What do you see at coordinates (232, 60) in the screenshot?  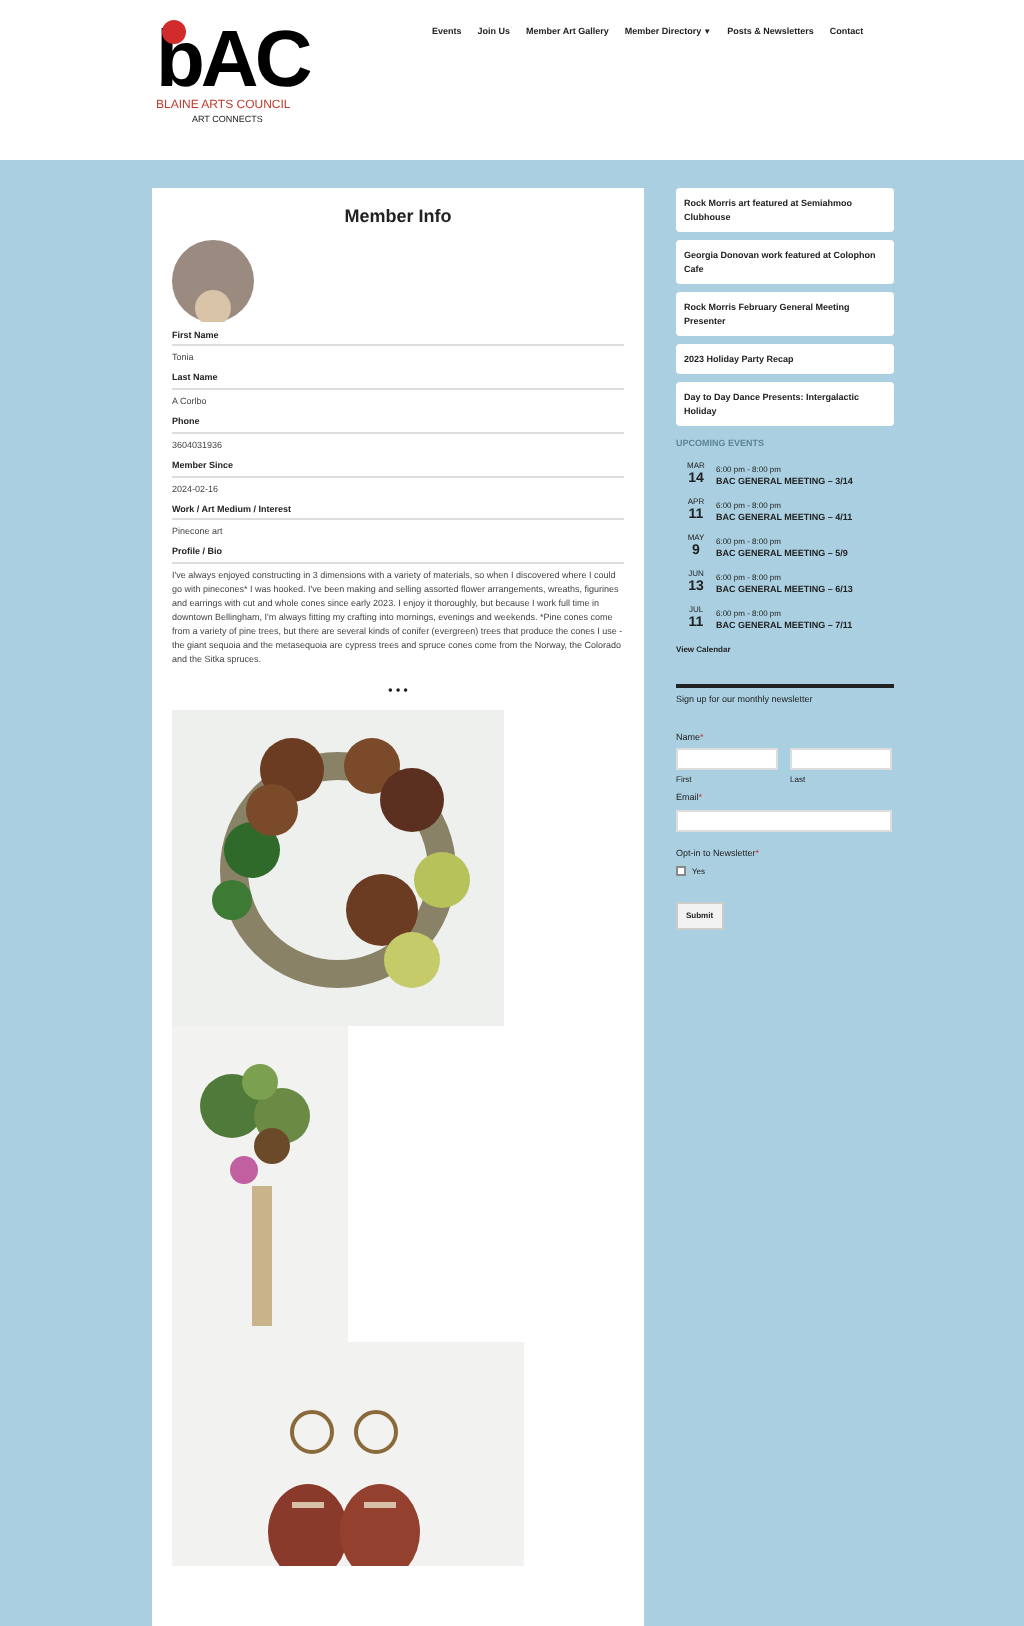 I see `logo: bAC` at bounding box center [232, 60].